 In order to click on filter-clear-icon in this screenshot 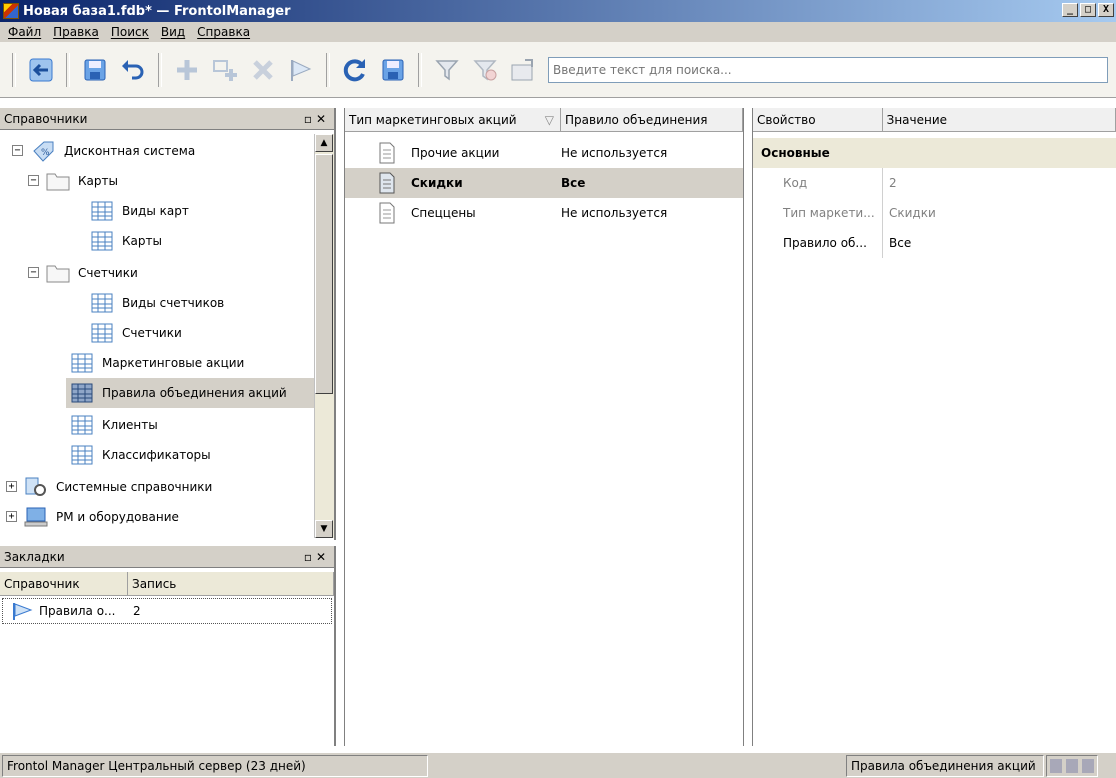, I will do `click(485, 70)`.